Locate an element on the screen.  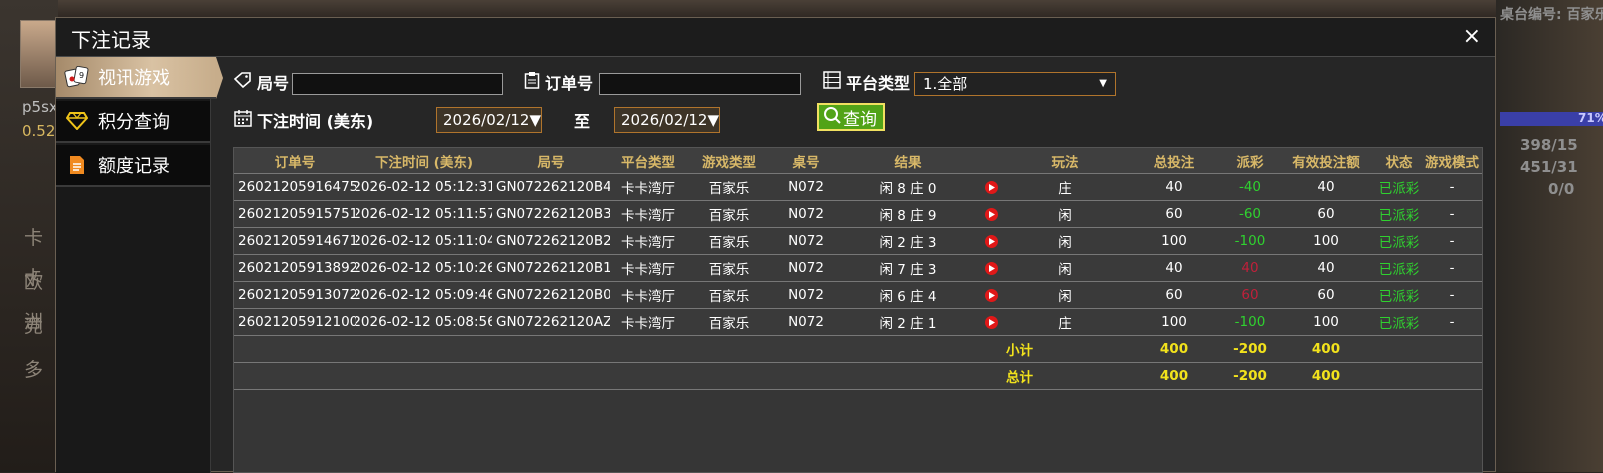
cell-bet: 100 is located at coordinates (1174, 322).